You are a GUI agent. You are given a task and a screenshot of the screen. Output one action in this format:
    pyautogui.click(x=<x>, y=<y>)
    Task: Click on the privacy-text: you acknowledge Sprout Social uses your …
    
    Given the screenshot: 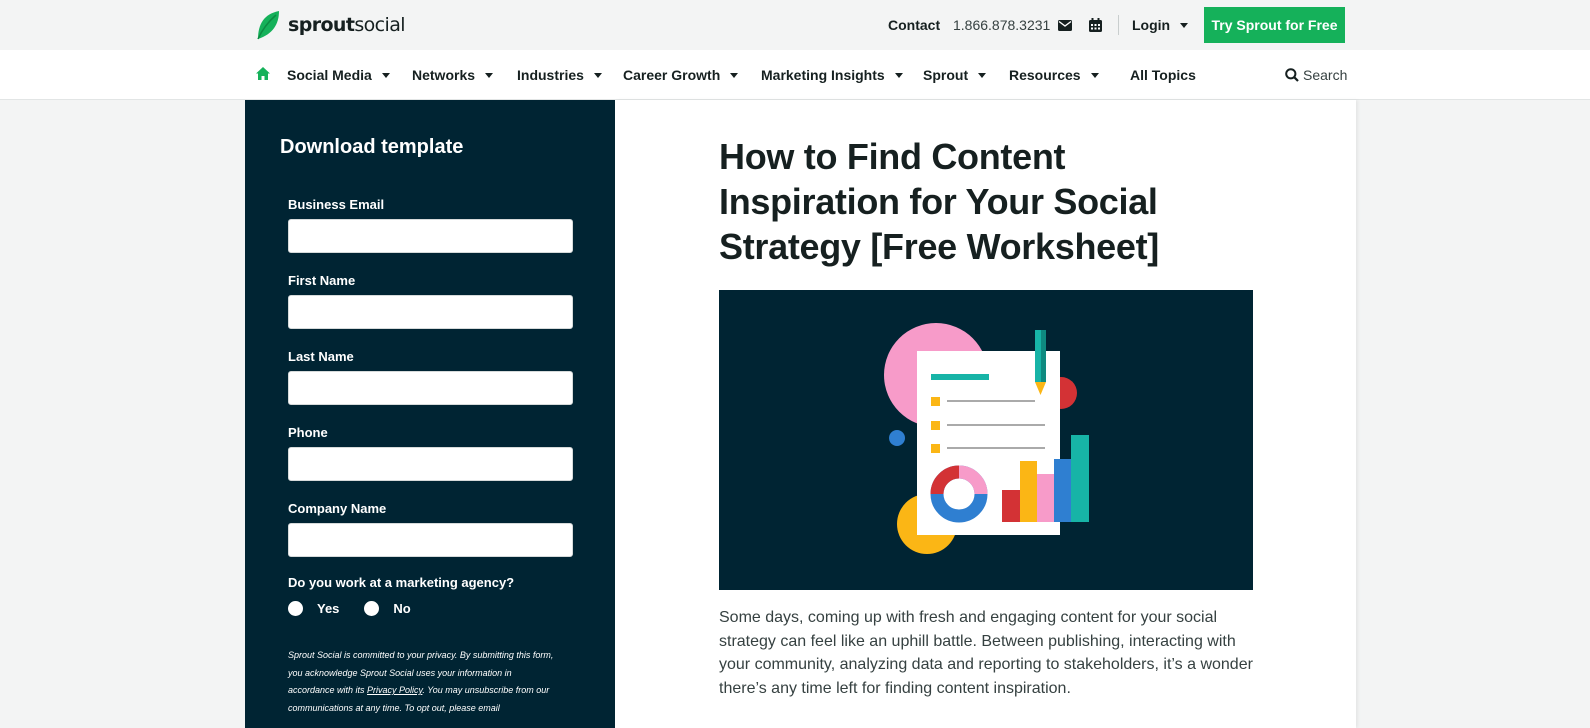 What is the action you would take?
    pyautogui.click(x=400, y=672)
    